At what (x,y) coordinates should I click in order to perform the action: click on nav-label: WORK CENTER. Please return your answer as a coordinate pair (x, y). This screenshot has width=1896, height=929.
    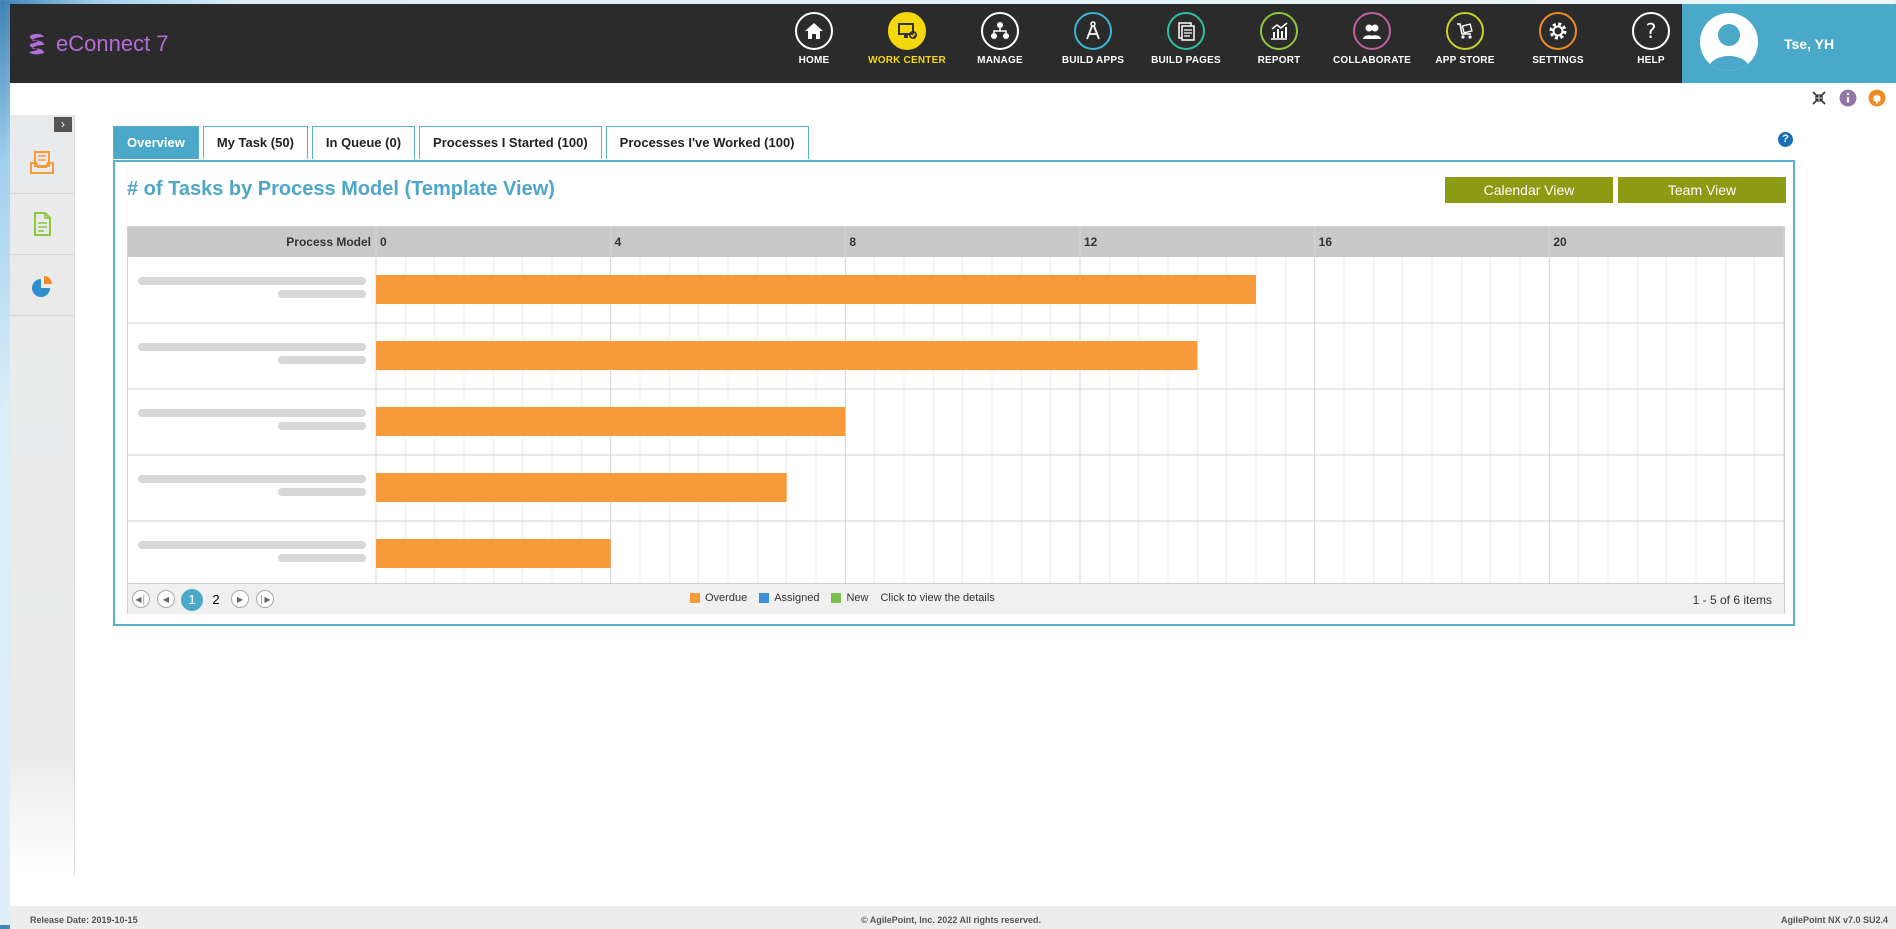
    Looking at the image, I should click on (907, 60).